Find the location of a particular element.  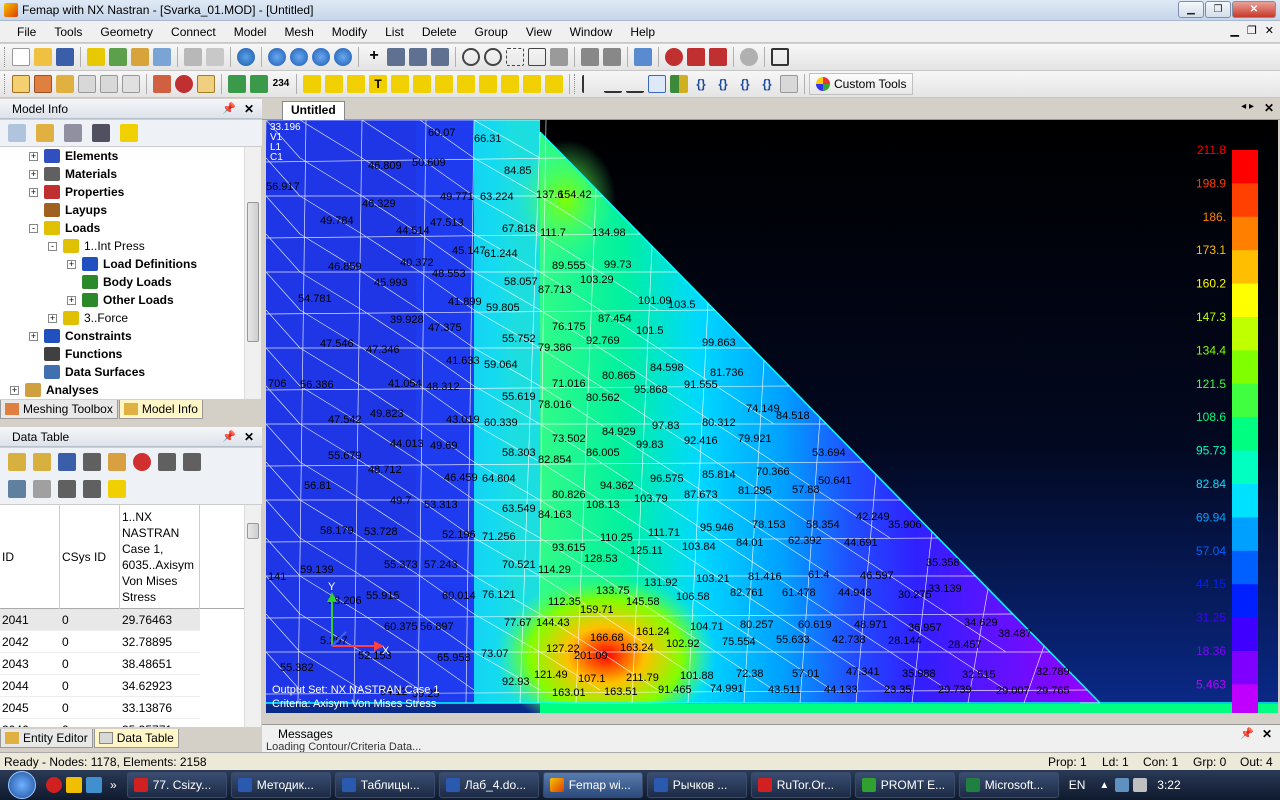

color-grid-icon is located at coordinates (679, 84).